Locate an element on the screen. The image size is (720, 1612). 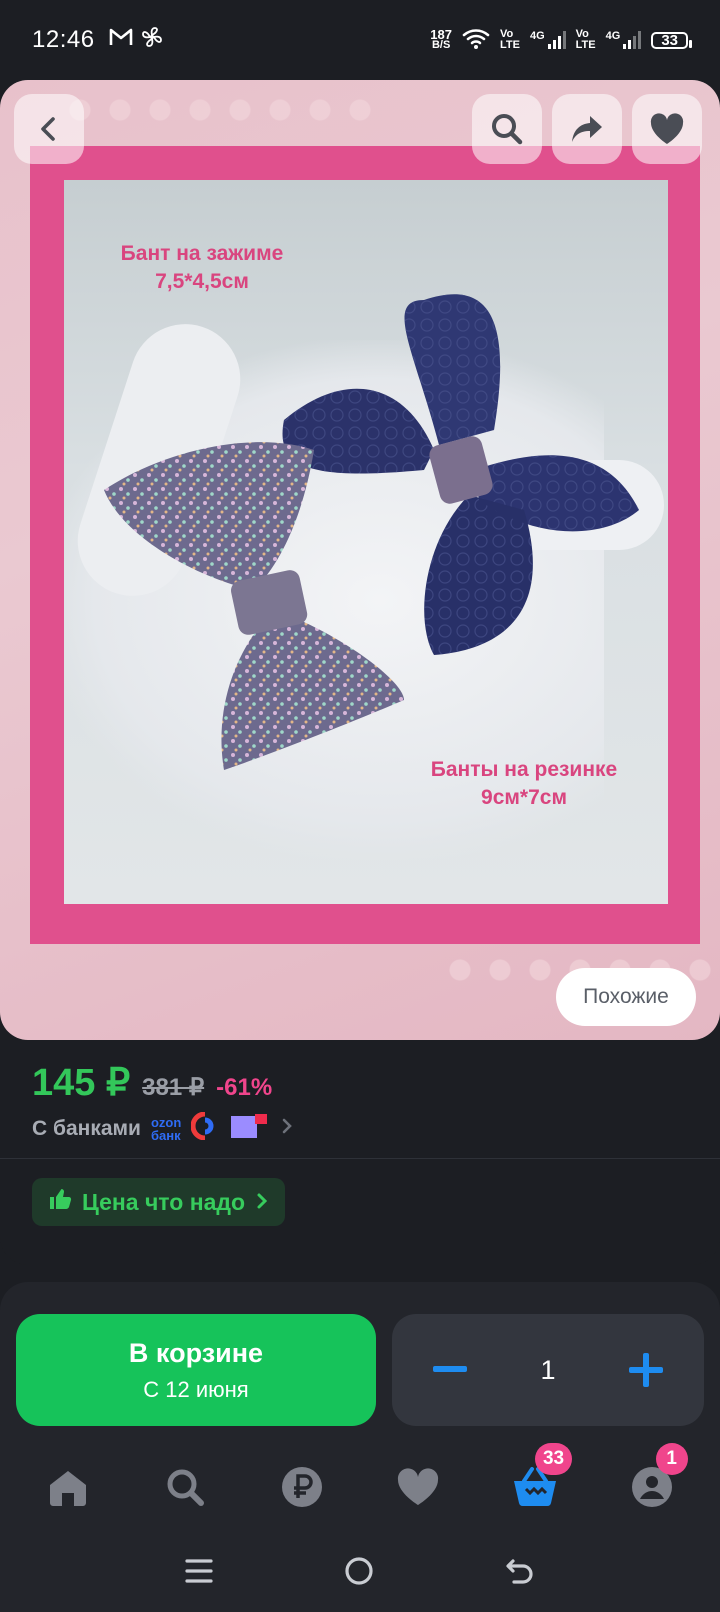
in-cart-label: В корзине is located at coordinates (196, 1352).